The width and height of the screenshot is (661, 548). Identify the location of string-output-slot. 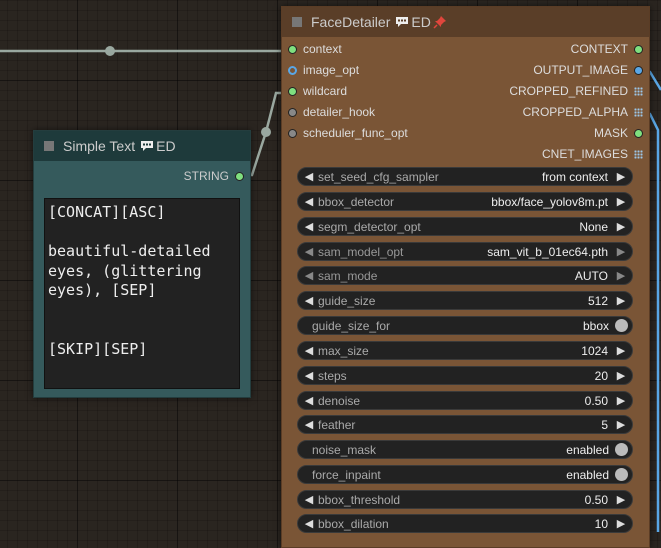
(239, 176).